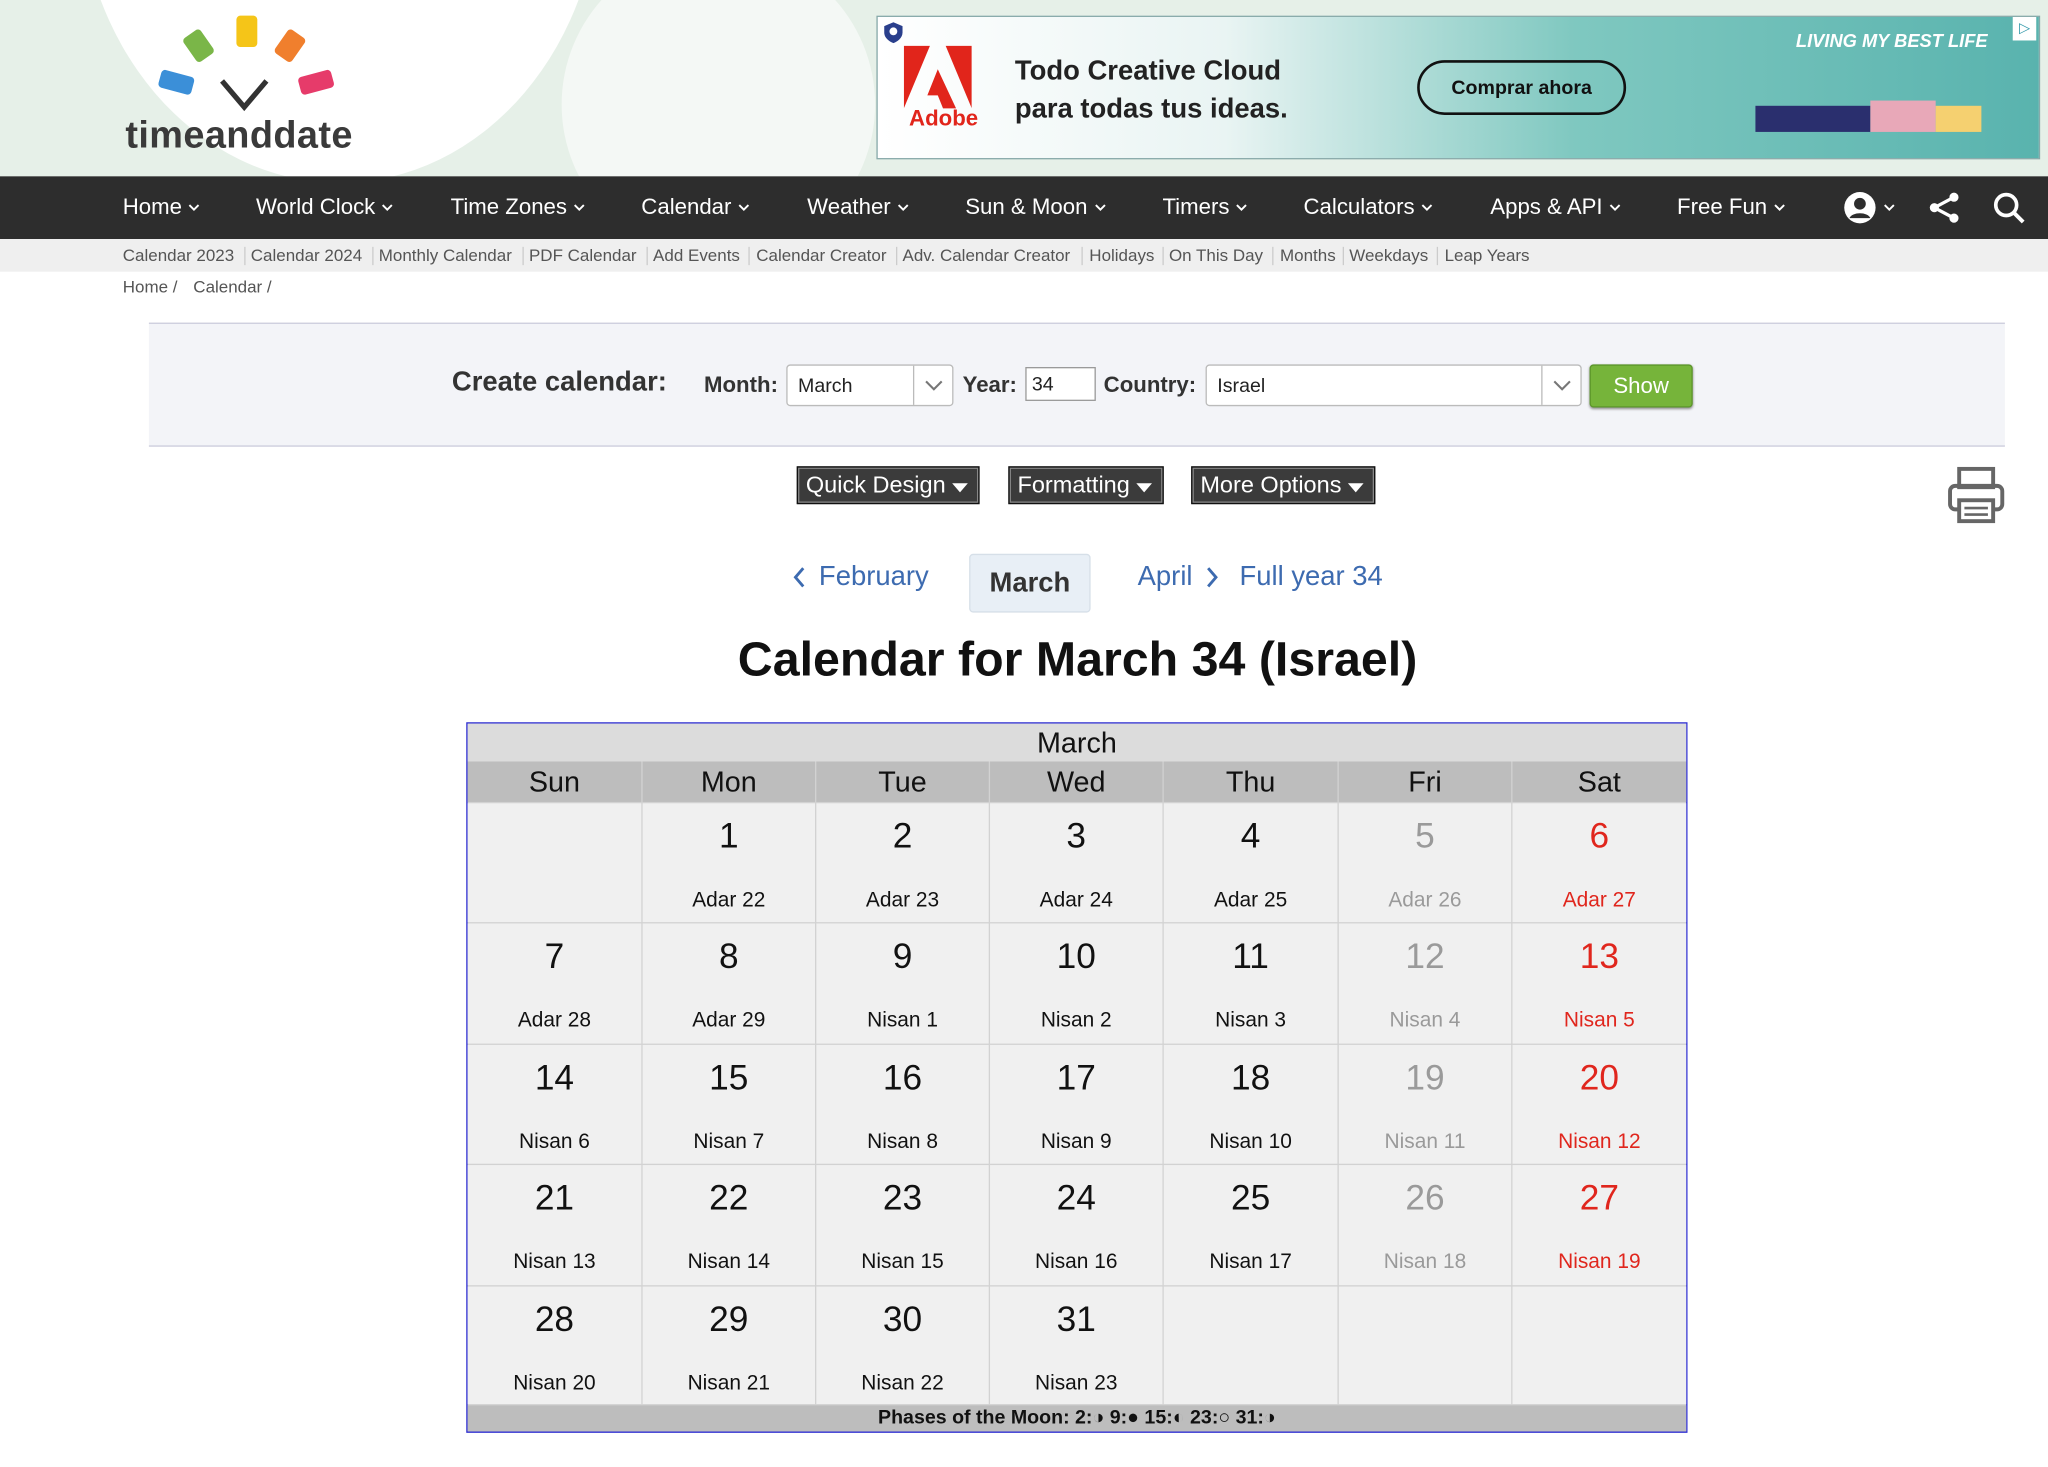 The width and height of the screenshot is (2048, 1467). What do you see at coordinates (902, 1020) in the screenshot?
I see `hebrew-date: Nisan 1` at bounding box center [902, 1020].